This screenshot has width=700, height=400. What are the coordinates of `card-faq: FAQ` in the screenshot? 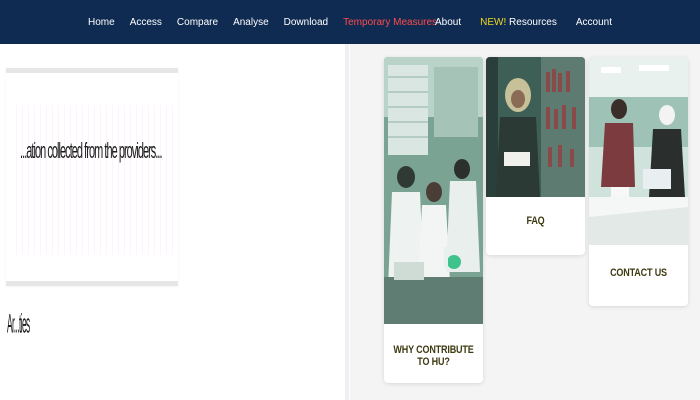 It's located at (535, 156).